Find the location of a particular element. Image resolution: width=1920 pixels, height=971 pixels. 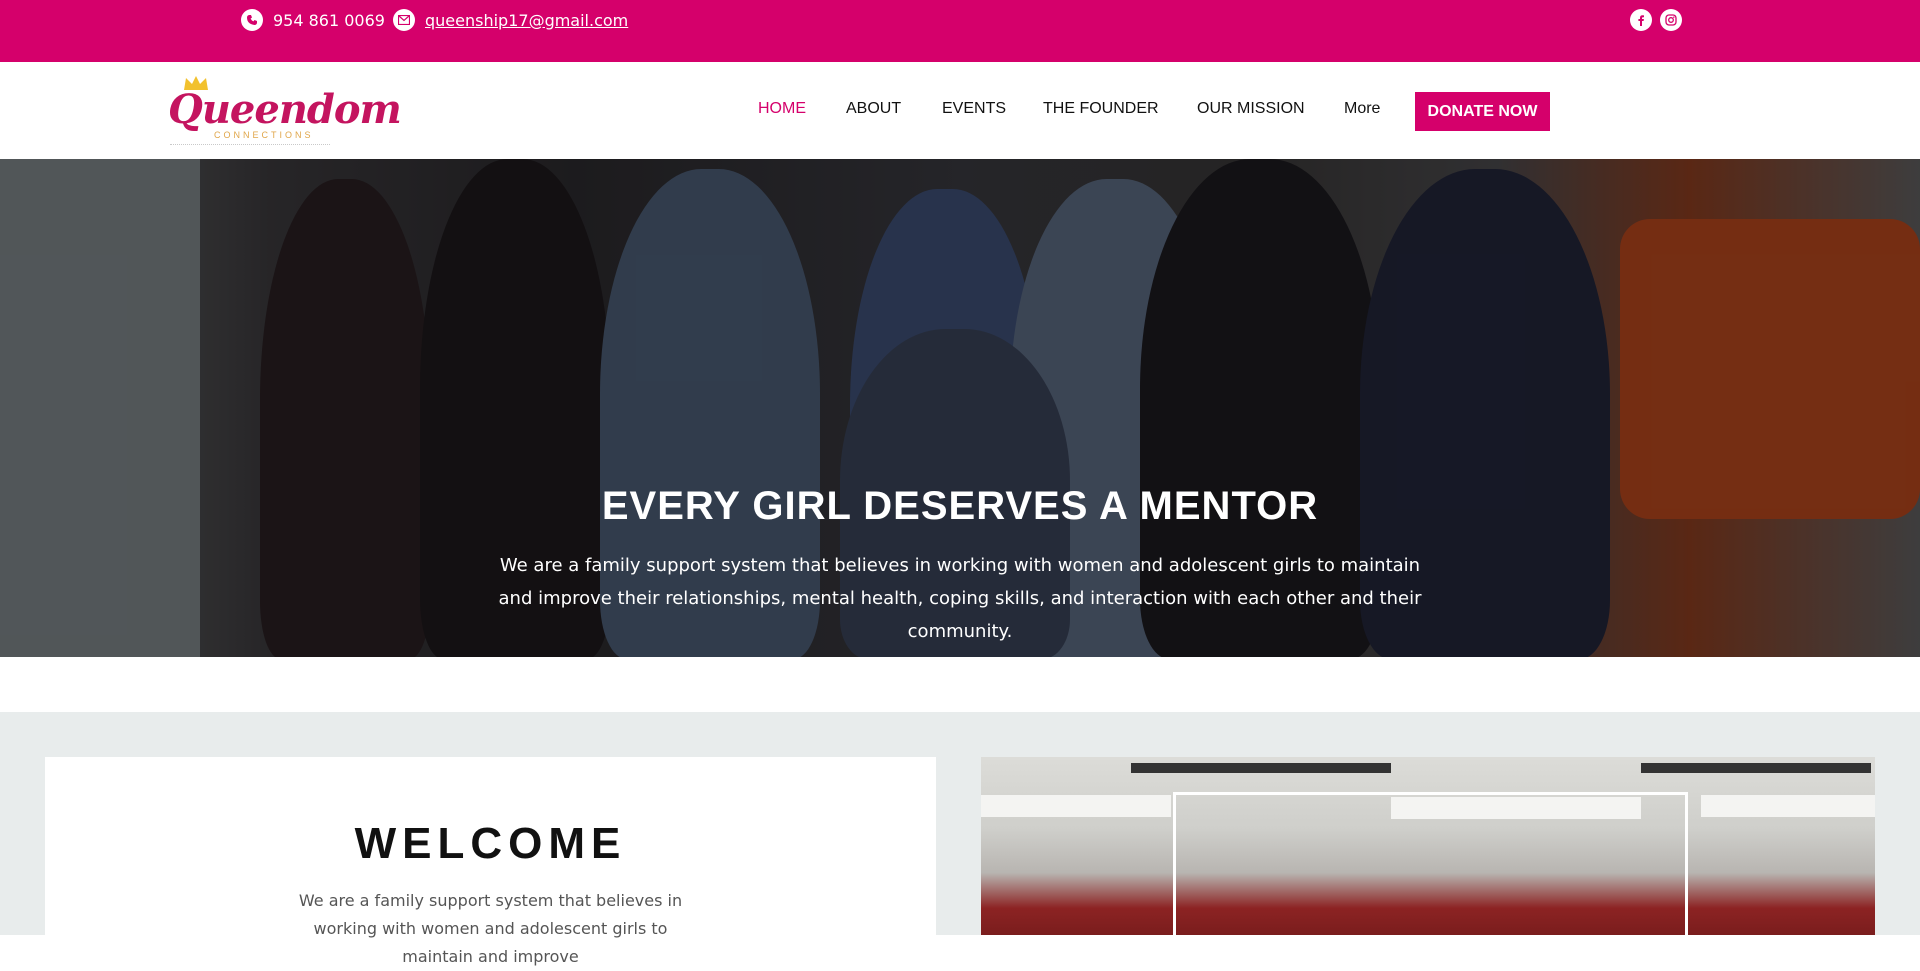

instagram-icon is located at coordinates (1671, 20).